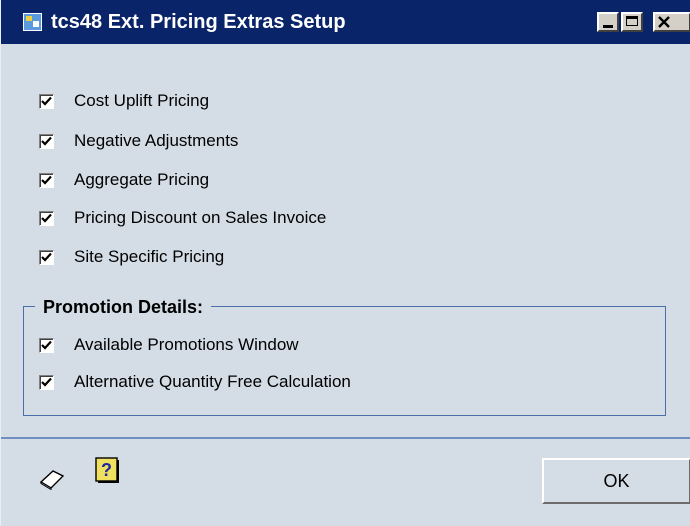 This screenshot has width=690, height=526. Describe the element at coordinates (123, 307) in the screenshot. I see `promotion-details-title: Promotion Details:` at that location.